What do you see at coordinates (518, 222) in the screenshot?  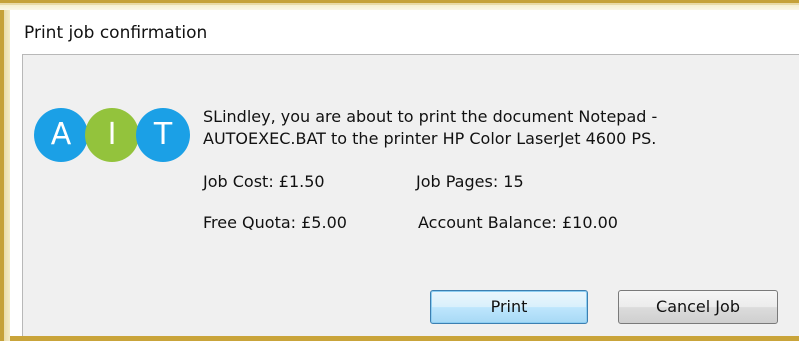 I see `account-balance: Account Balance: £10.00` at bounding box center [518, 222].